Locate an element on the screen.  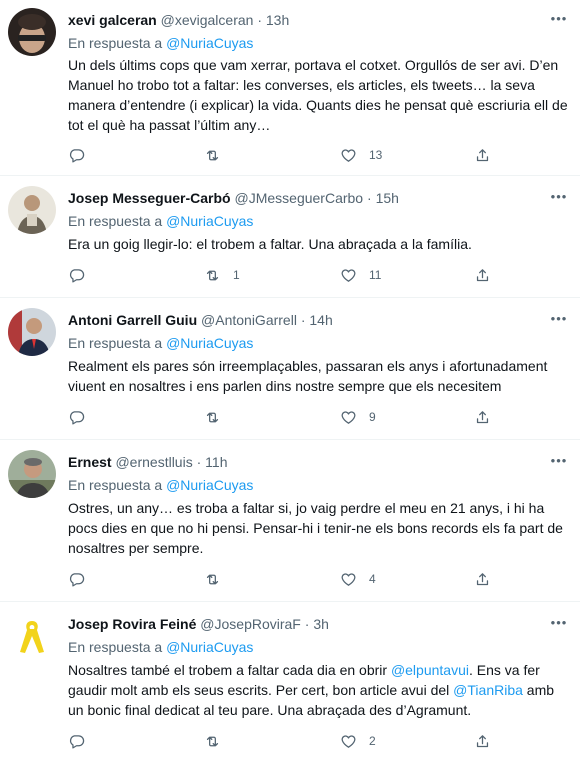
author-handle: @JMesseguerCarbo is located at coordinates (299, 198).